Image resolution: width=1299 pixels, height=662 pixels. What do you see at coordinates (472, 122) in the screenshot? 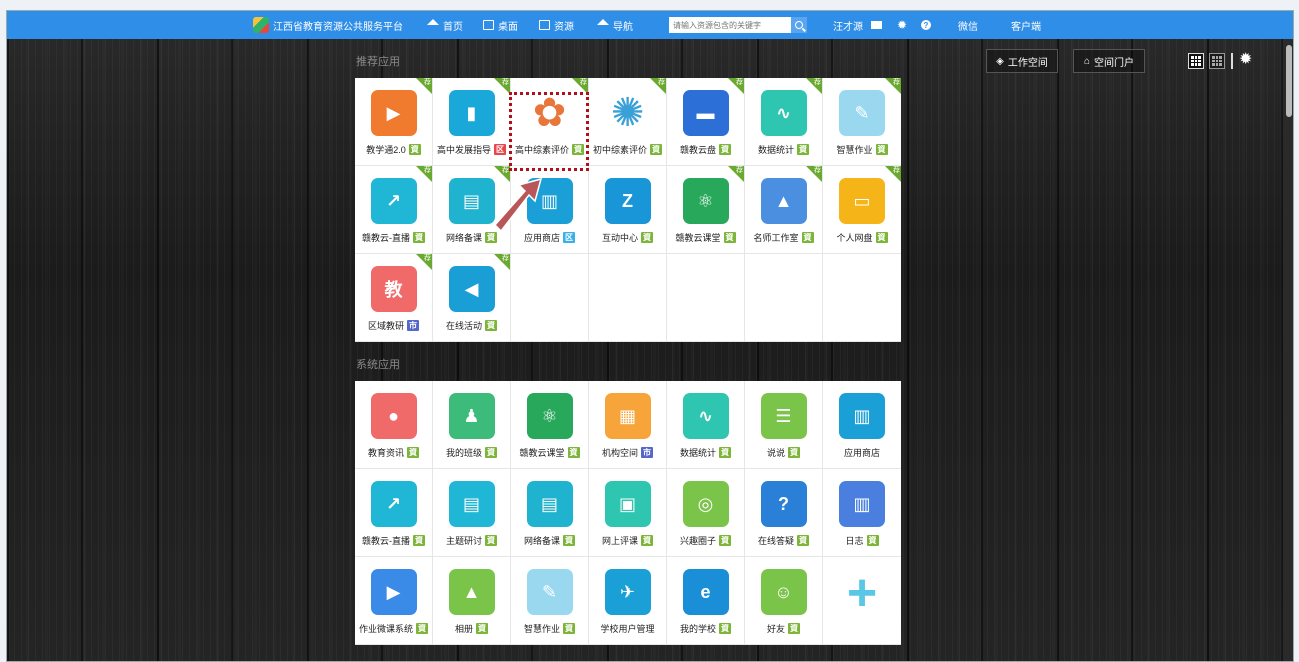
I see `app-tile: ▮ 高中发展指导区 荐` at bounding box center [472, 122].